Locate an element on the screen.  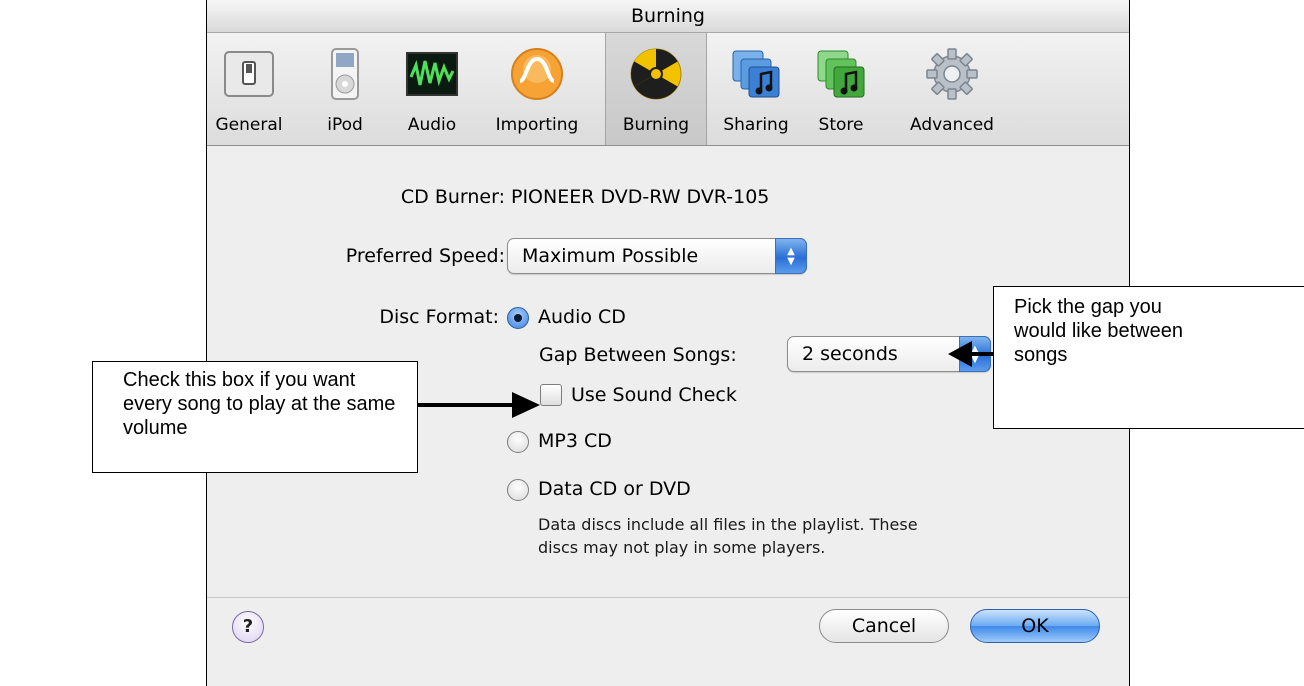
general-switch-icon is located at coordinates (249, 74).